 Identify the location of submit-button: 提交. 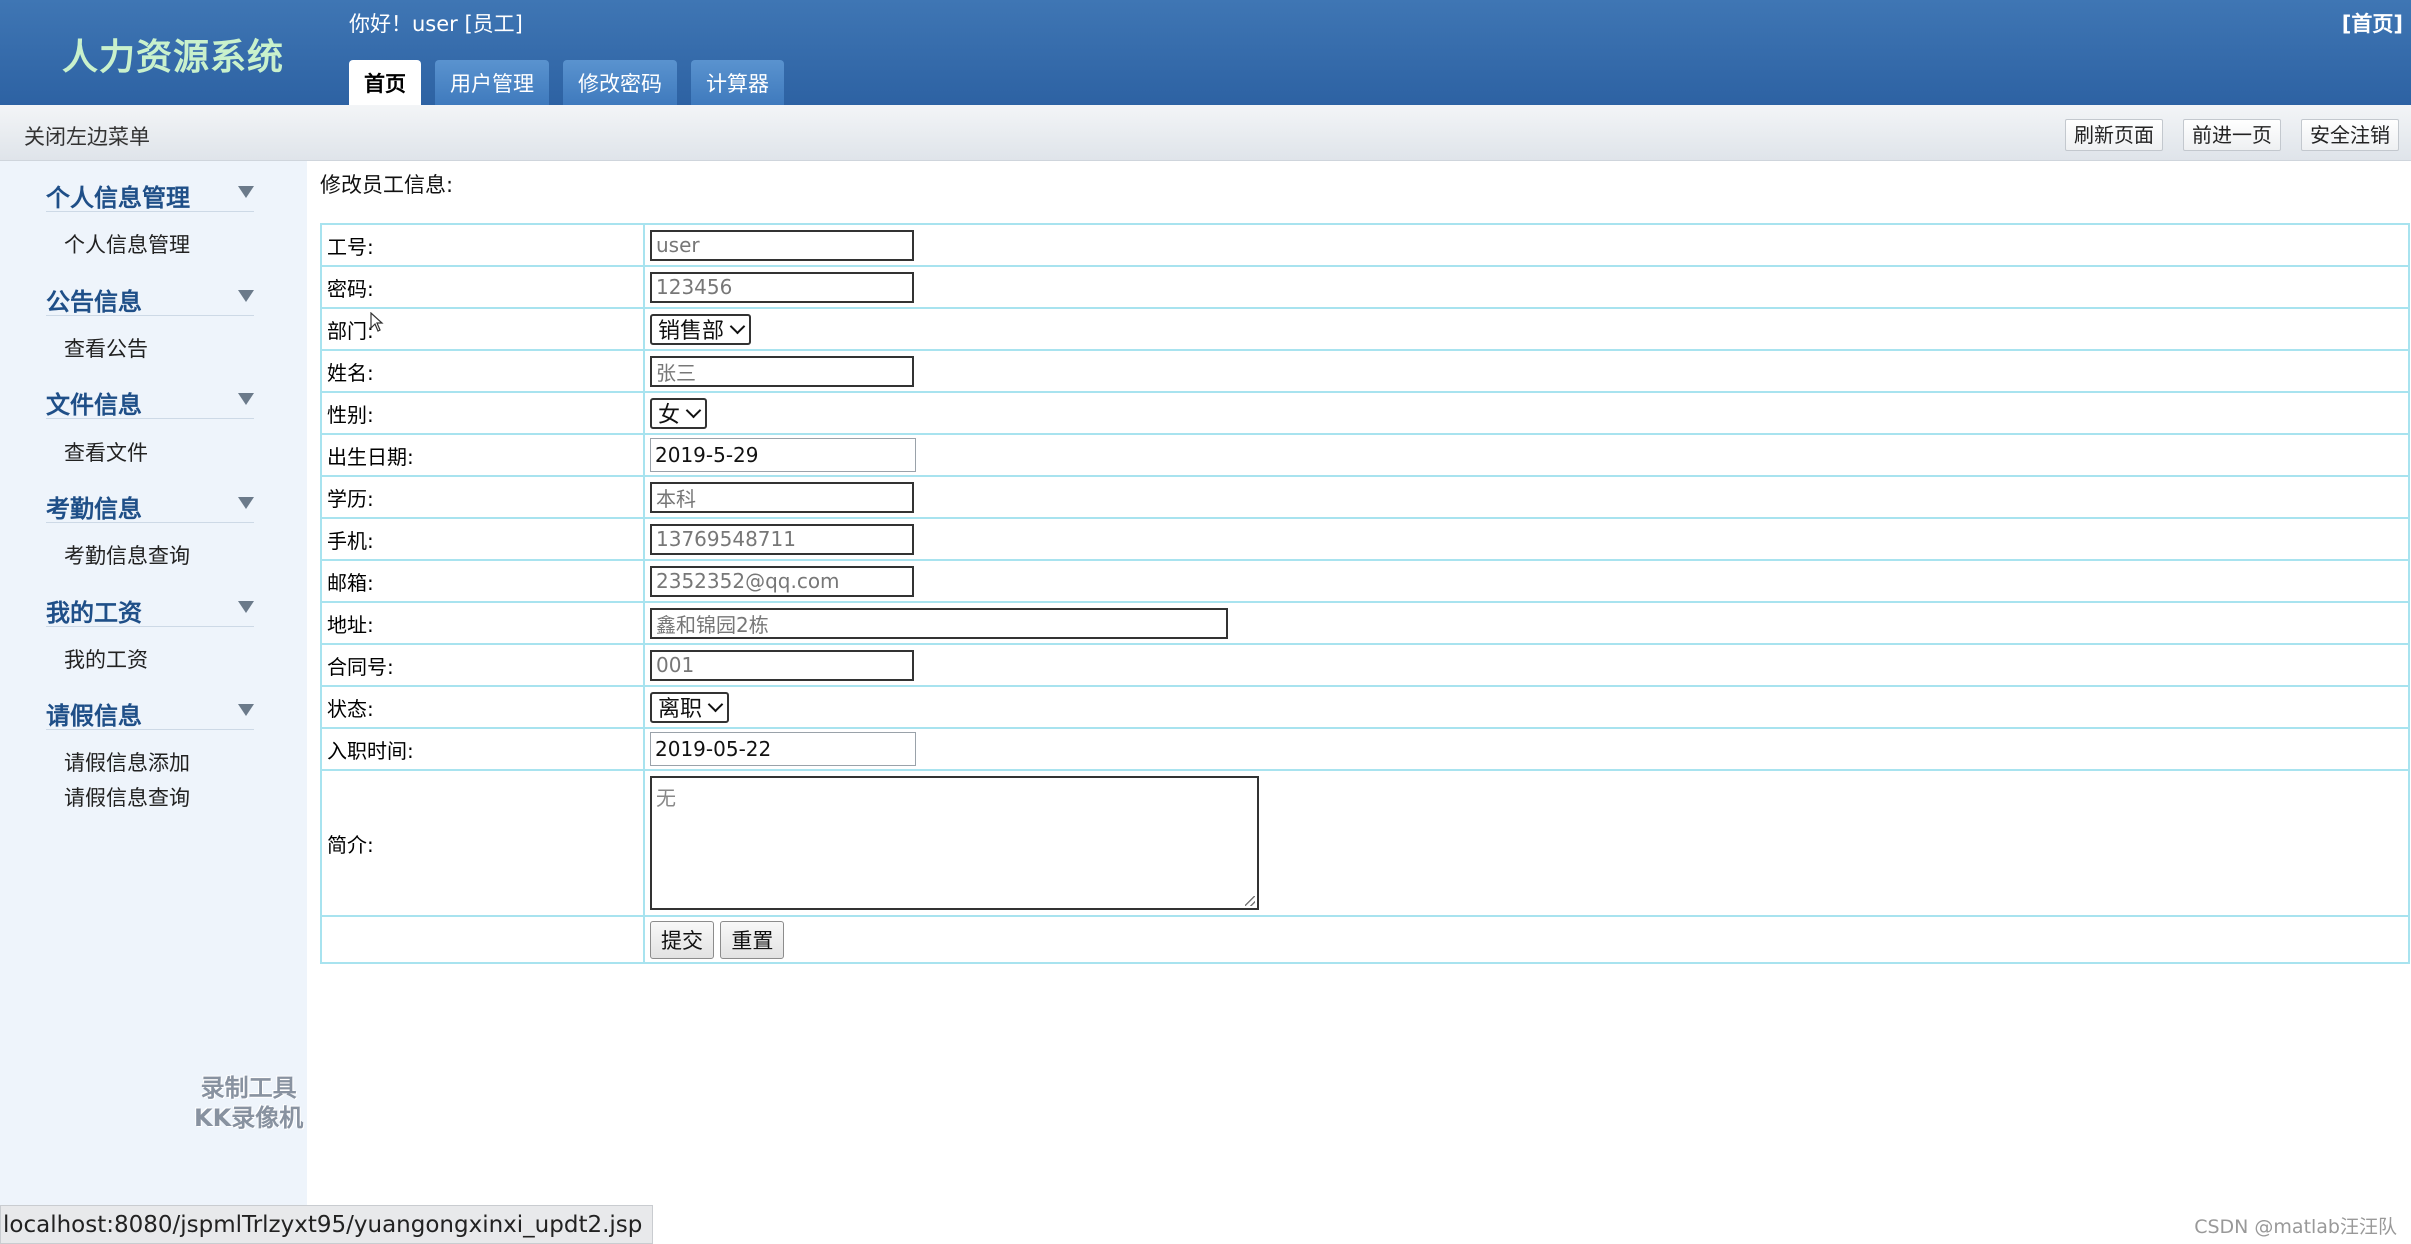
(682, 939).